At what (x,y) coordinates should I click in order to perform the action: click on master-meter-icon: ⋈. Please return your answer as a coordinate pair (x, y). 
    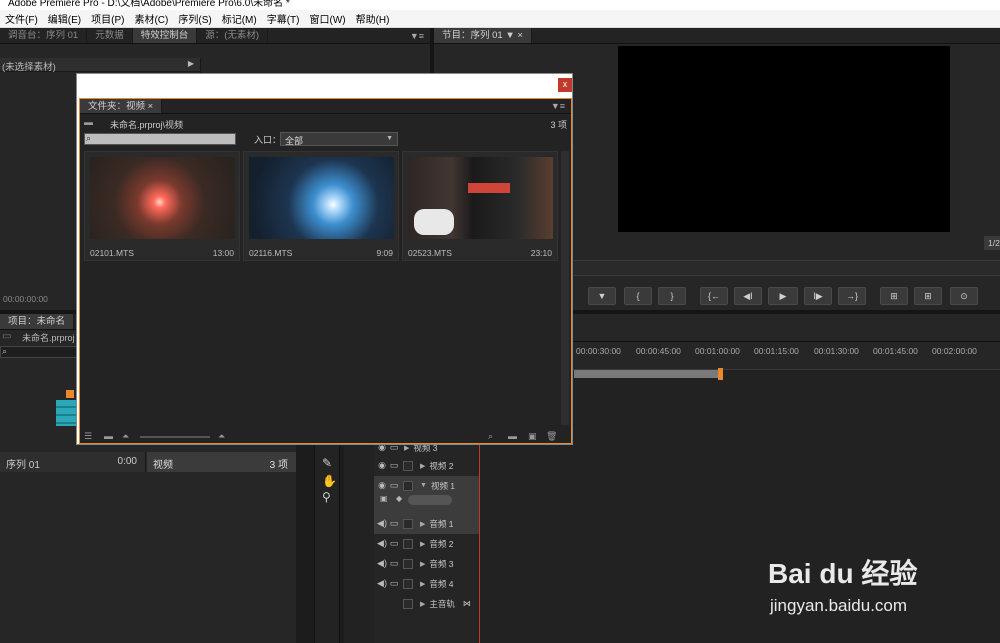
    Looking at the image, I should click on (467, 603).